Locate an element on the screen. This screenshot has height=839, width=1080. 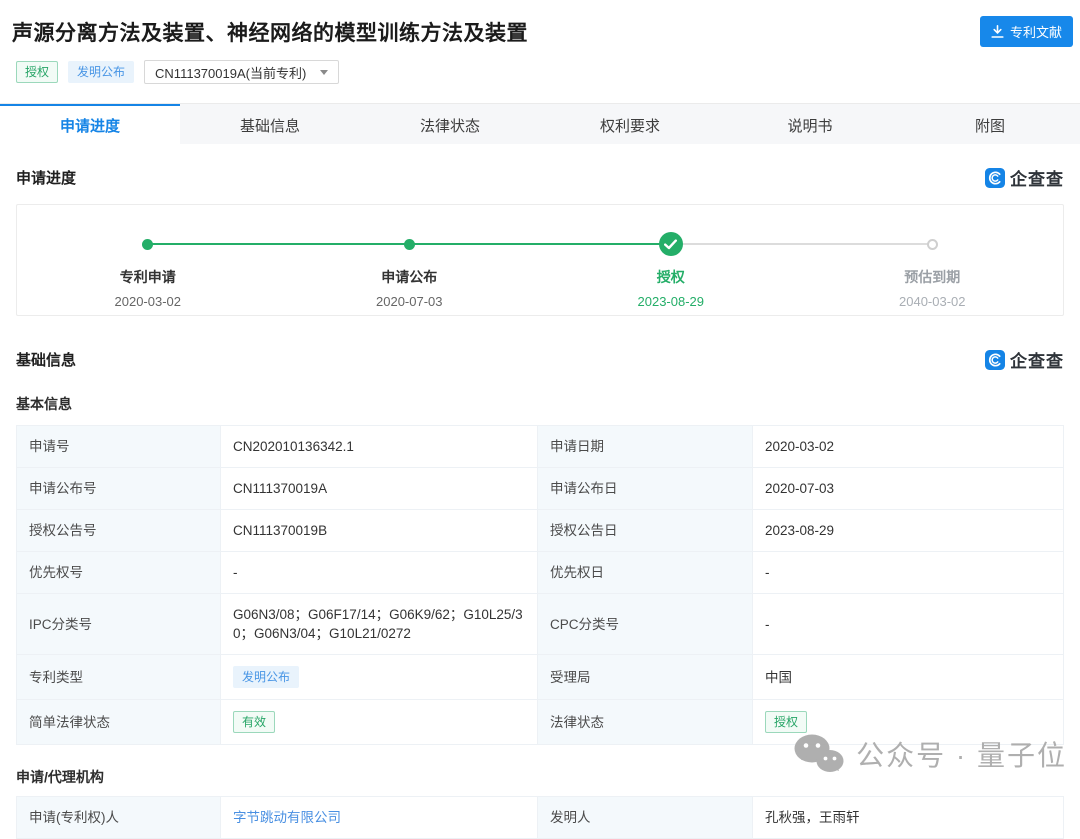
field-value: 发明公布 is located at coordinates (379, 677).